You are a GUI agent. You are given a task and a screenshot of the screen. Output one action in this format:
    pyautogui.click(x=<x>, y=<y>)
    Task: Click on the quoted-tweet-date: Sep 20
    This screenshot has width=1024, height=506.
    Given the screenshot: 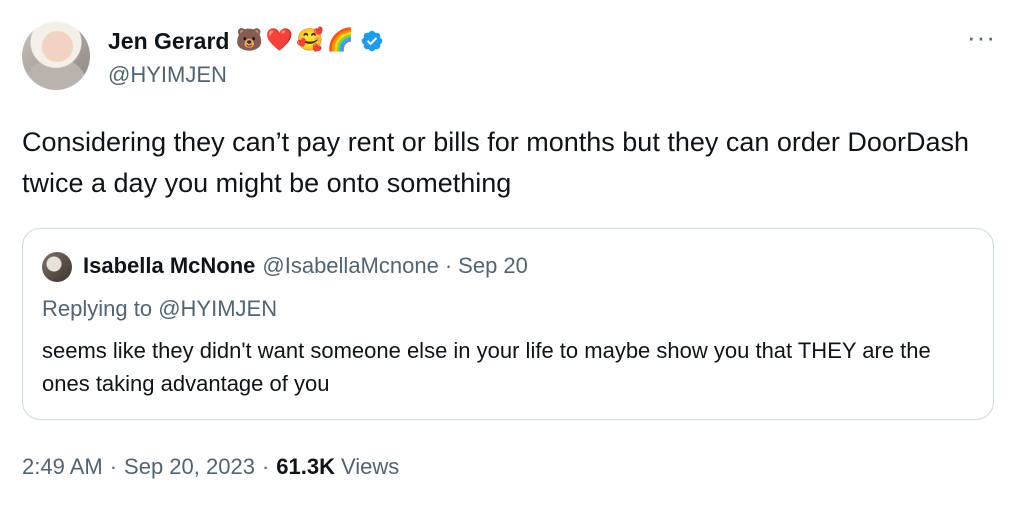 What is the action you would take?
    pyautogui.click(x=493, y=266)
    